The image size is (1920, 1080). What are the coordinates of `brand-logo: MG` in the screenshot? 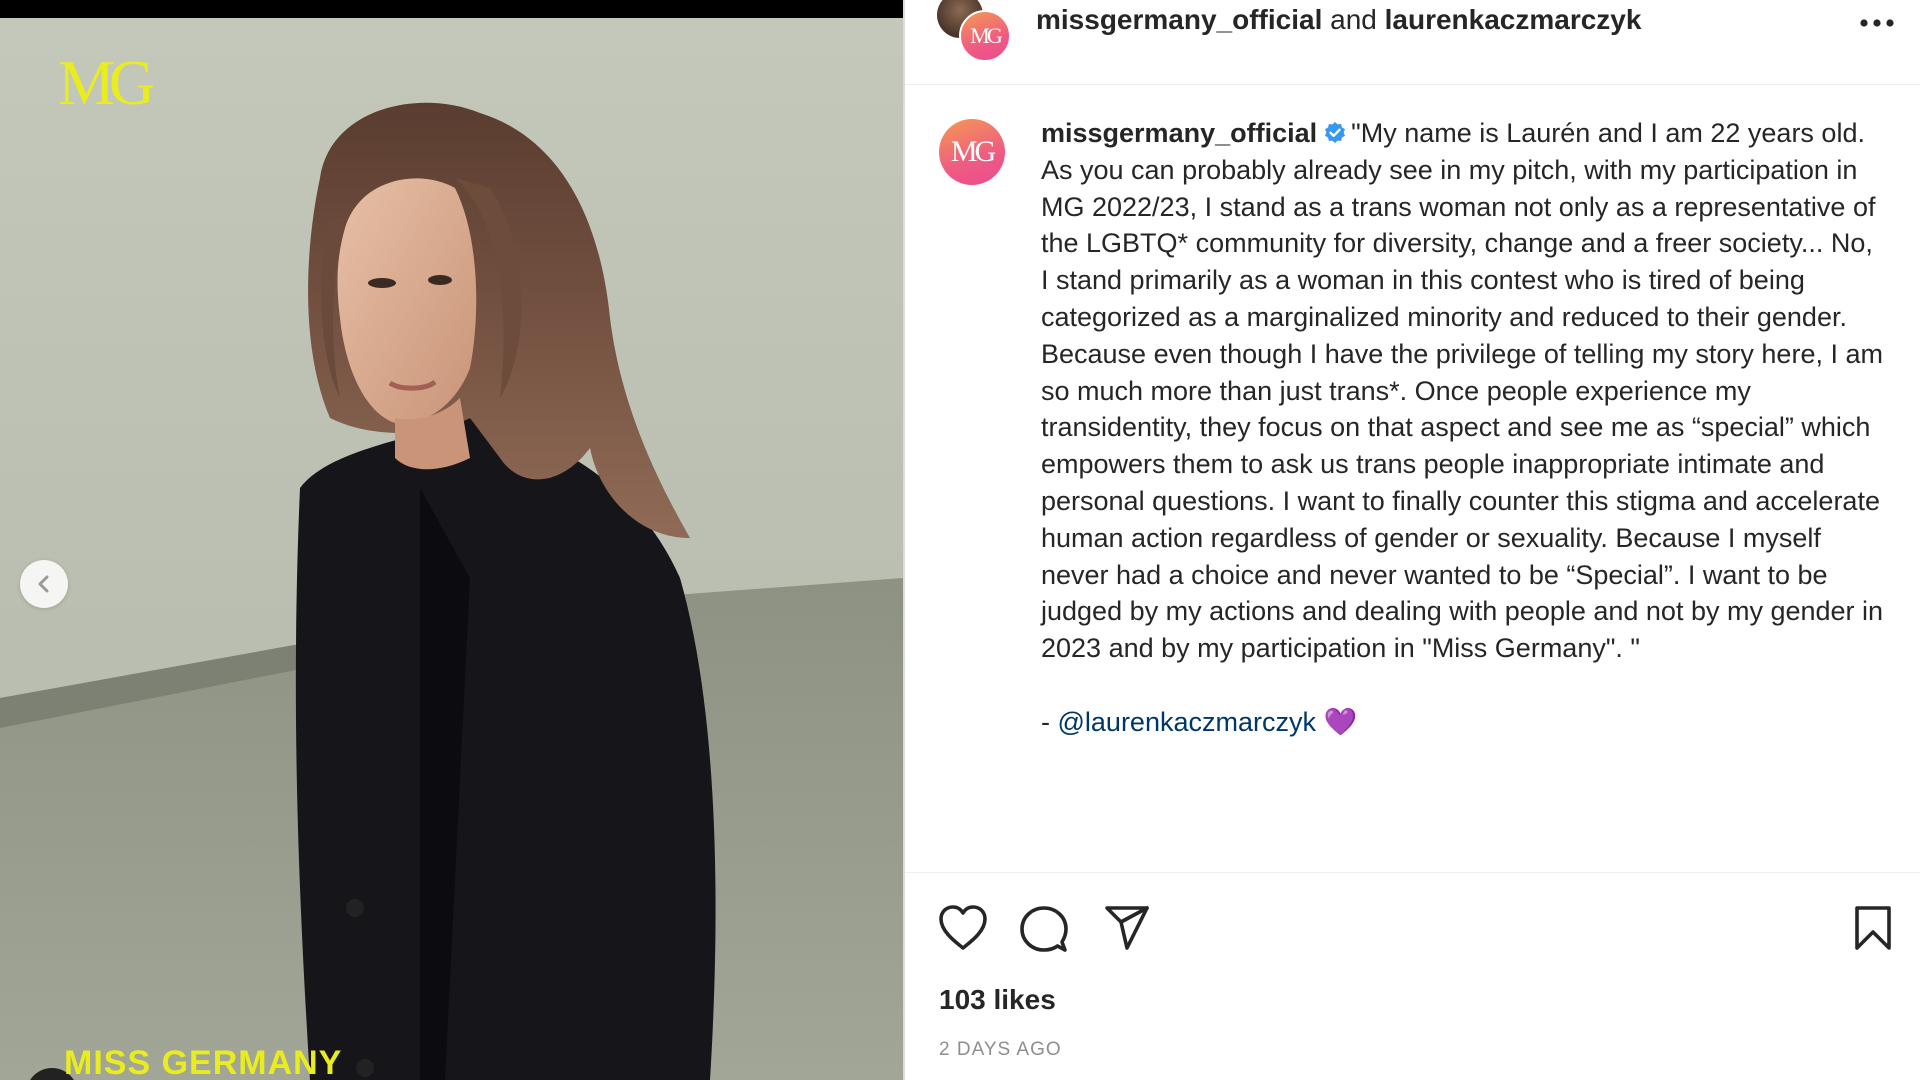 It's located at (106, 82).